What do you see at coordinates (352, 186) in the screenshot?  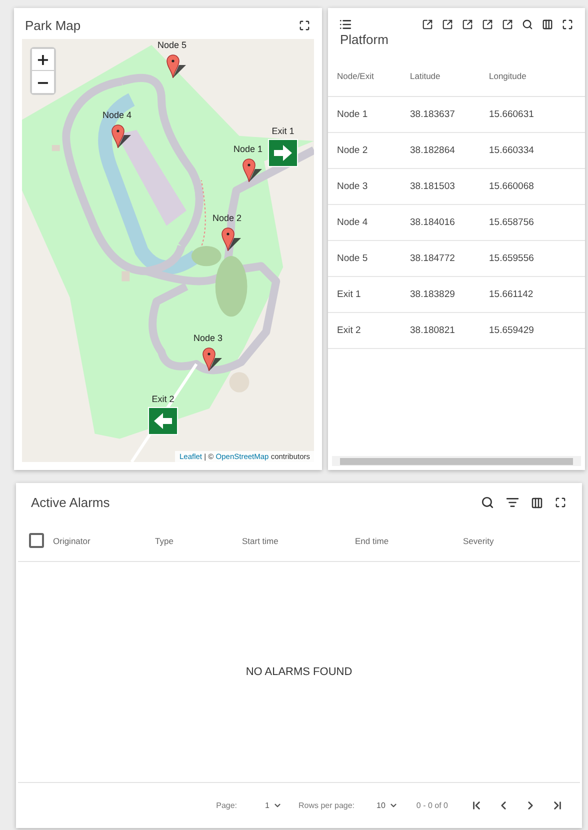 I see `table-cell-text: Node 3` at bounding box center [352, 186].